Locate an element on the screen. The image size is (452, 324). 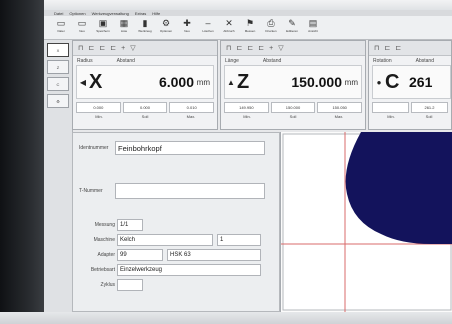
pencil-icon: ✎ is located at coordinates (292, 22).